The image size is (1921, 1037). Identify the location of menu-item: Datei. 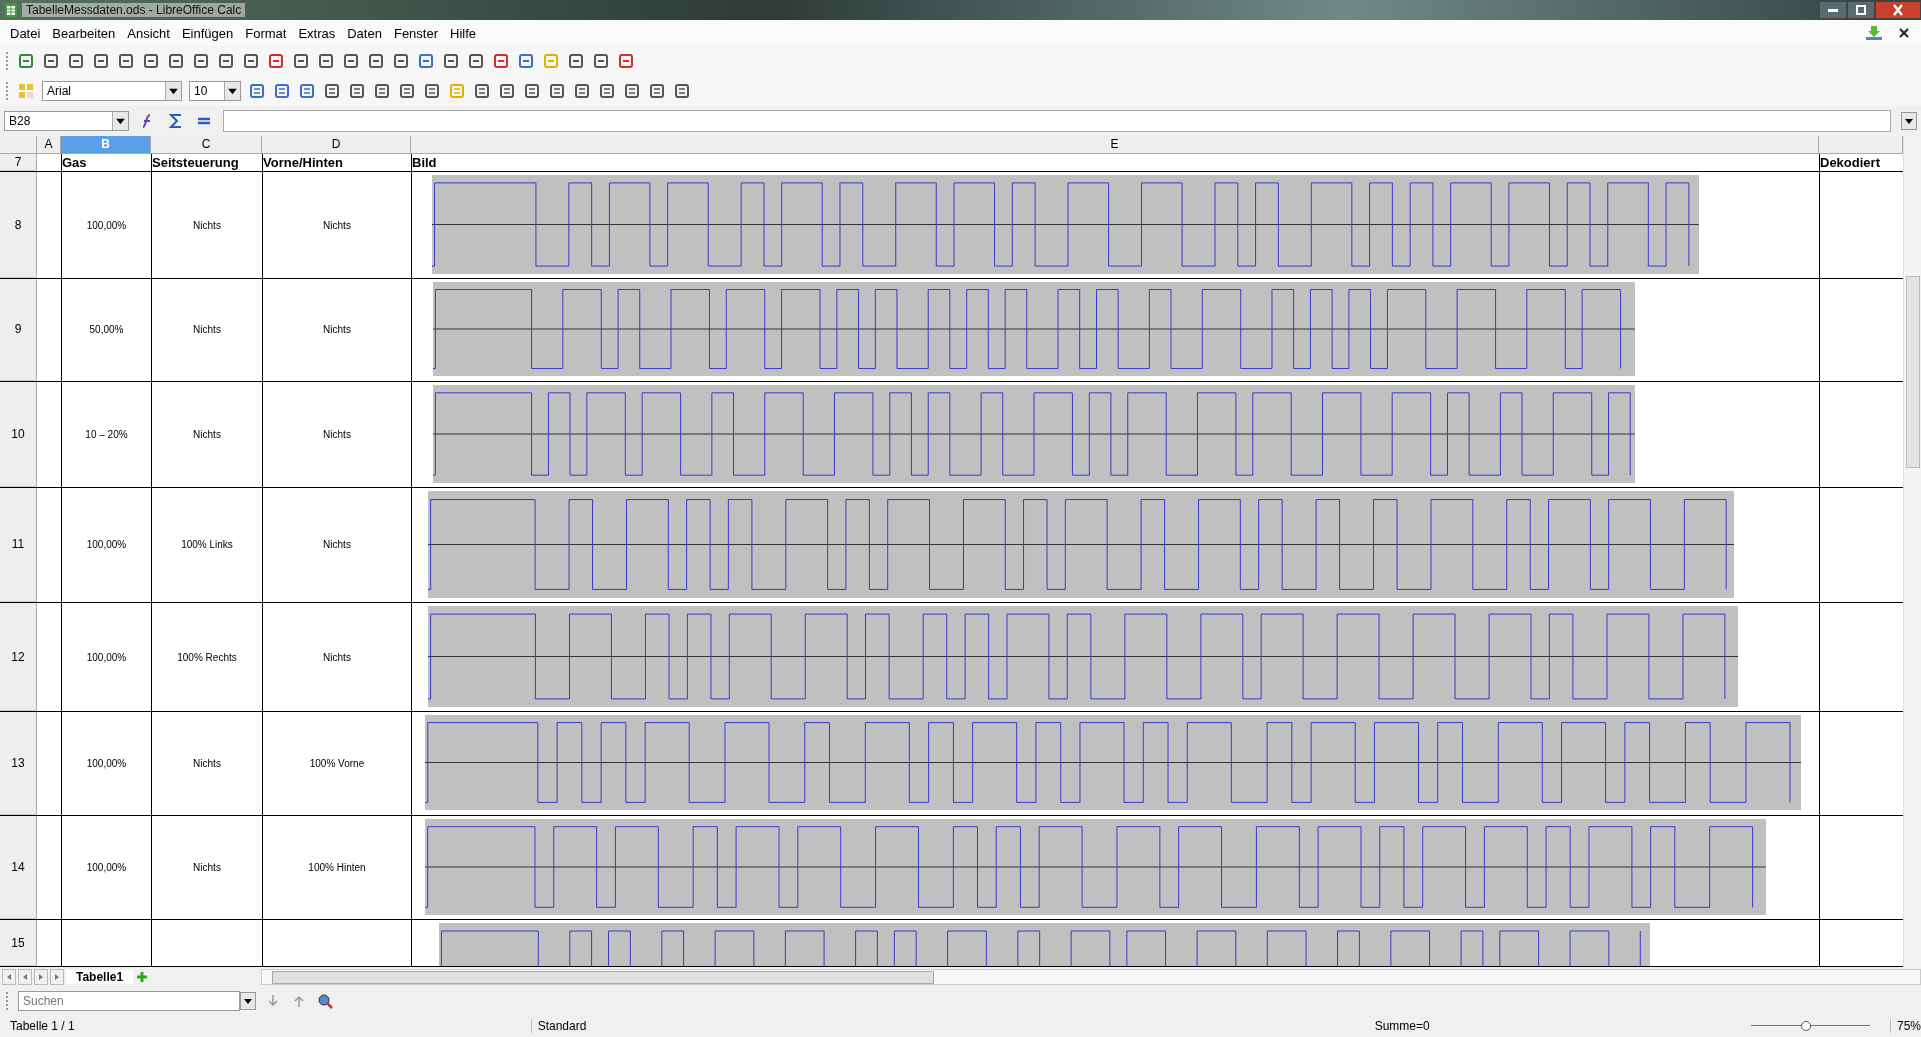
(25, 33).